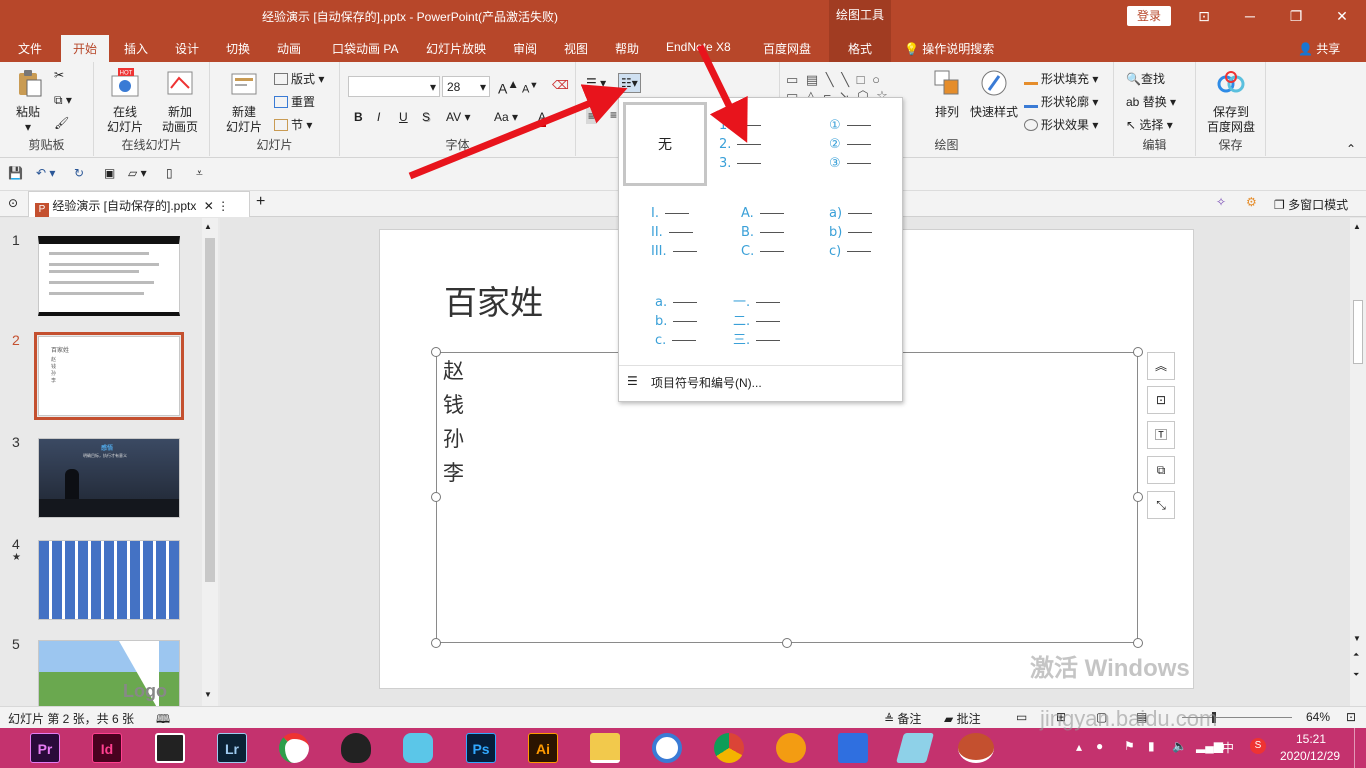 Image resolution: width=1366 pixels, height=768 pixels. Describe the element at coordinates (208, 694) in the screenshot. I see `scroll-down-icon: ▼` at that location.